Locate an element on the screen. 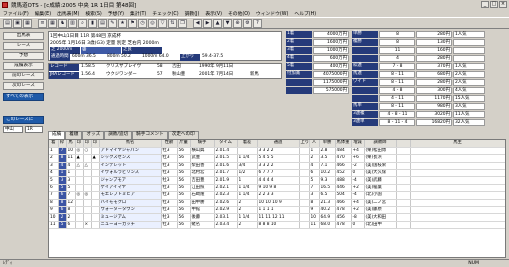 The width and height of the screenshot is (509, 267). clock-icon: ◷ is located at coordinates (142, 23).